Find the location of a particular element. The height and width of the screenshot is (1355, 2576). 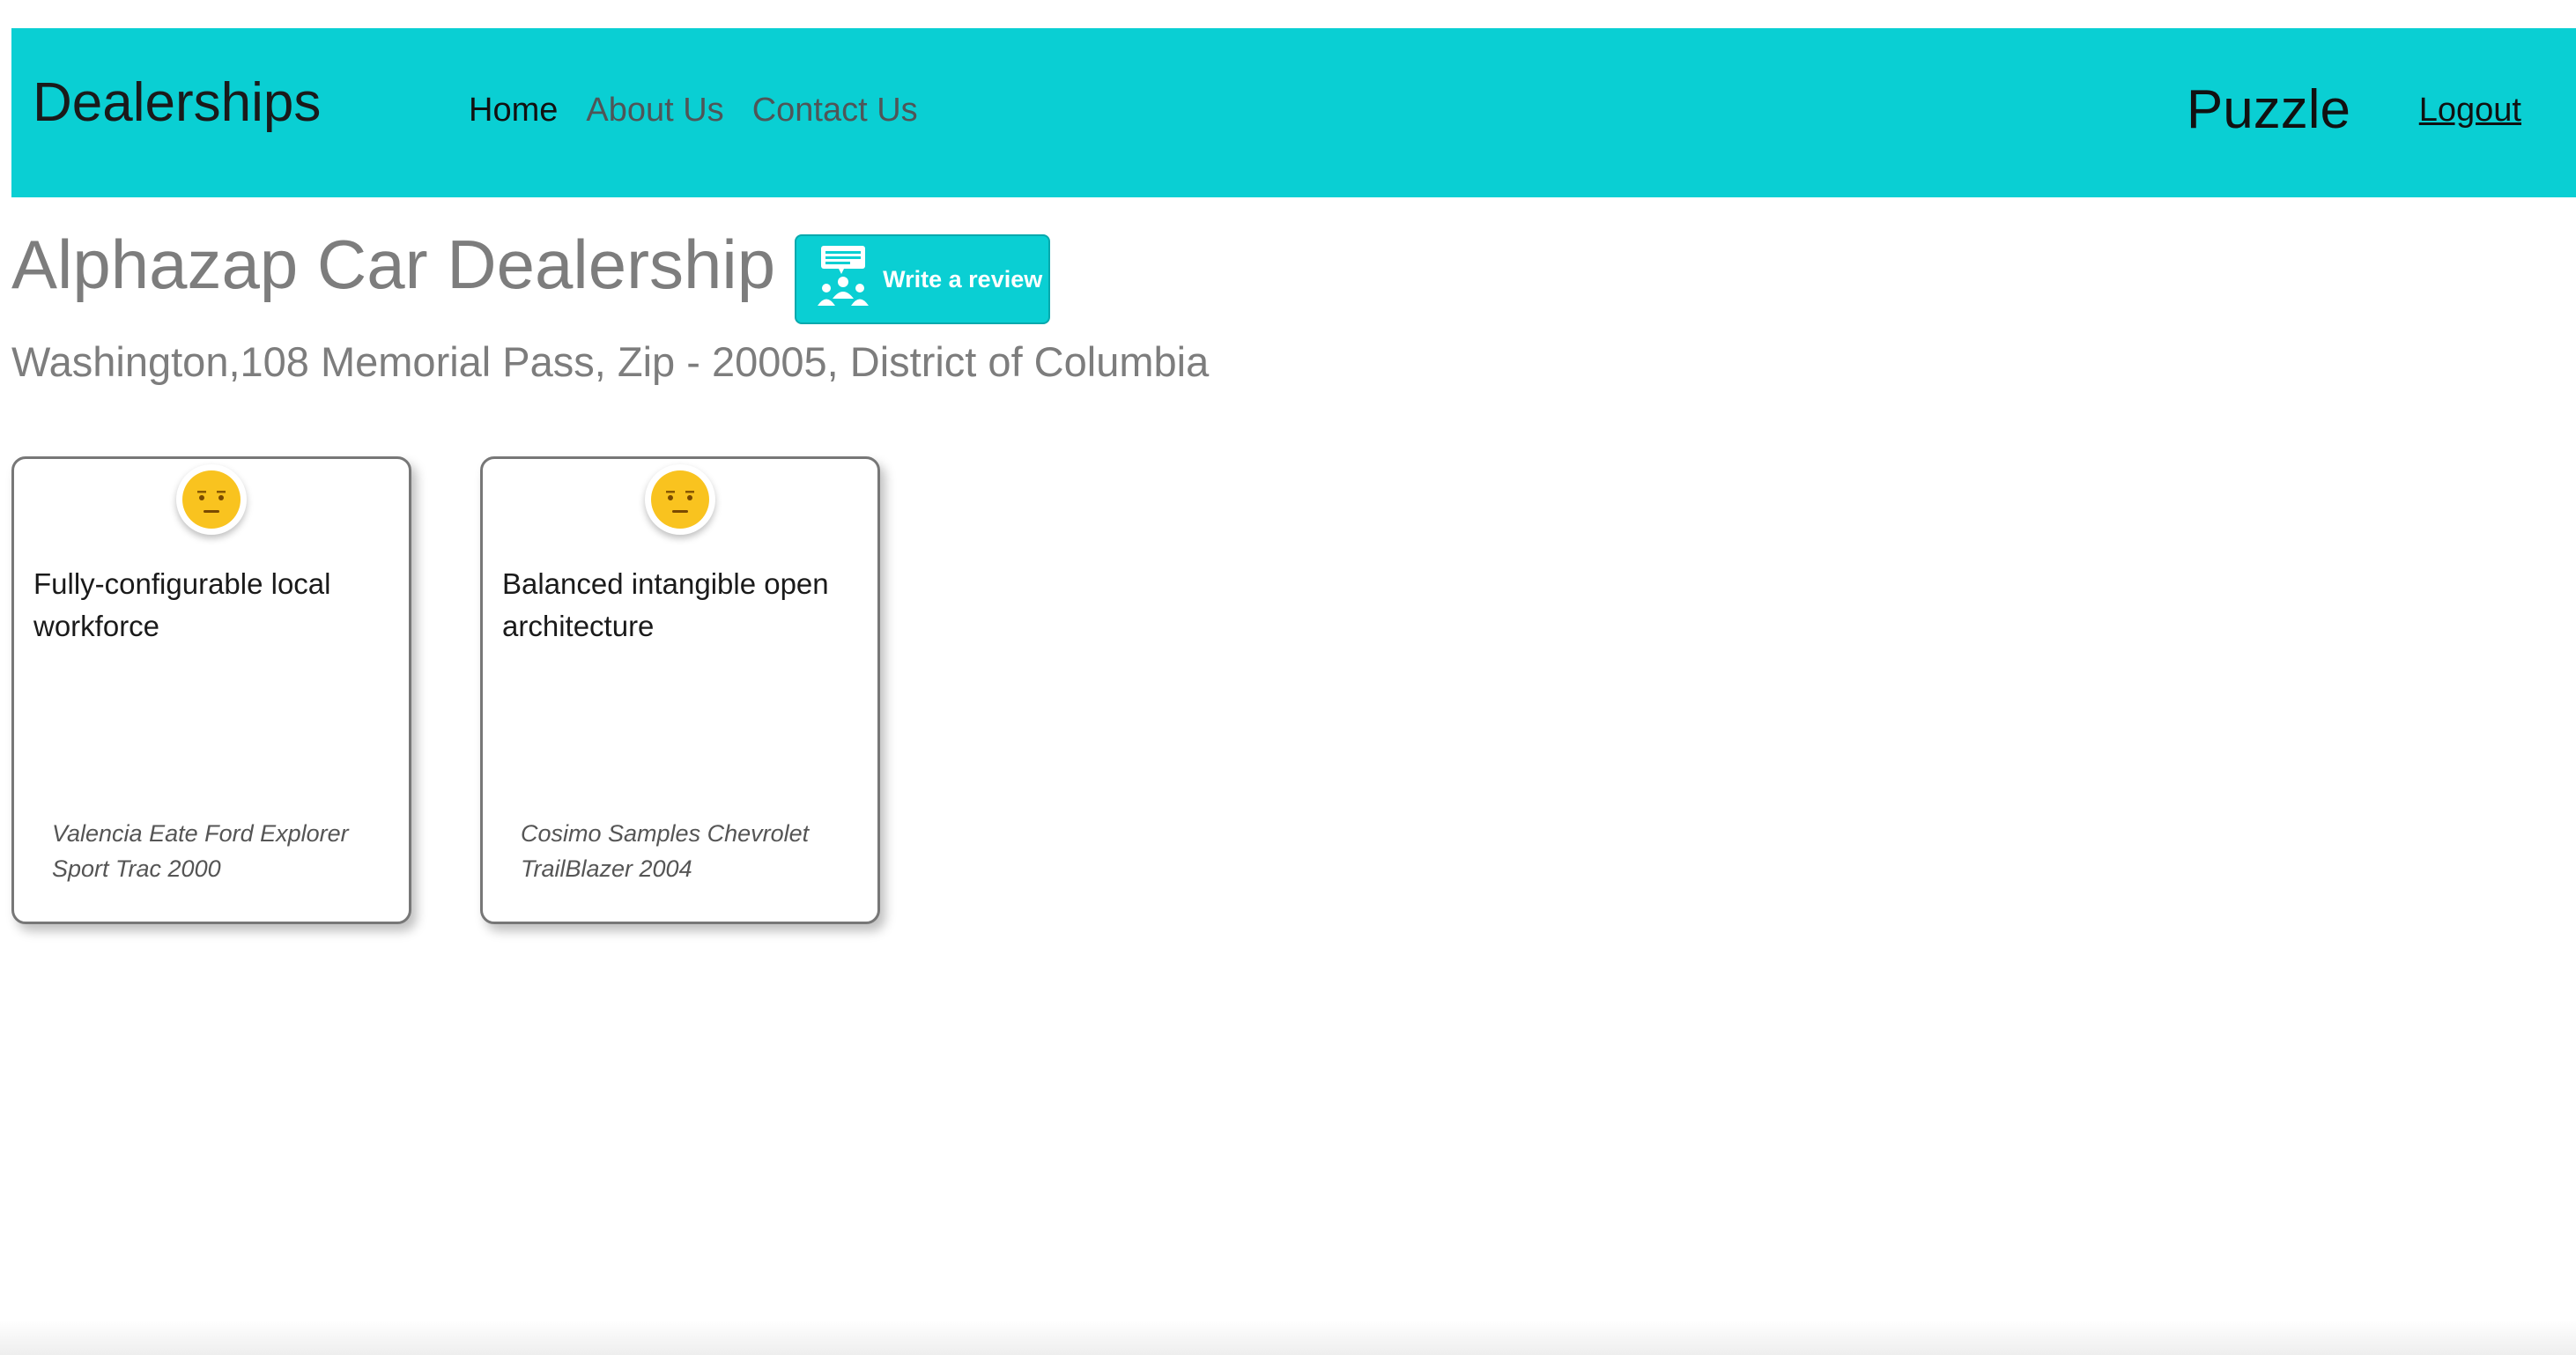

review-text: Balanced intangible open architecture is located at coordinates (666, 604).